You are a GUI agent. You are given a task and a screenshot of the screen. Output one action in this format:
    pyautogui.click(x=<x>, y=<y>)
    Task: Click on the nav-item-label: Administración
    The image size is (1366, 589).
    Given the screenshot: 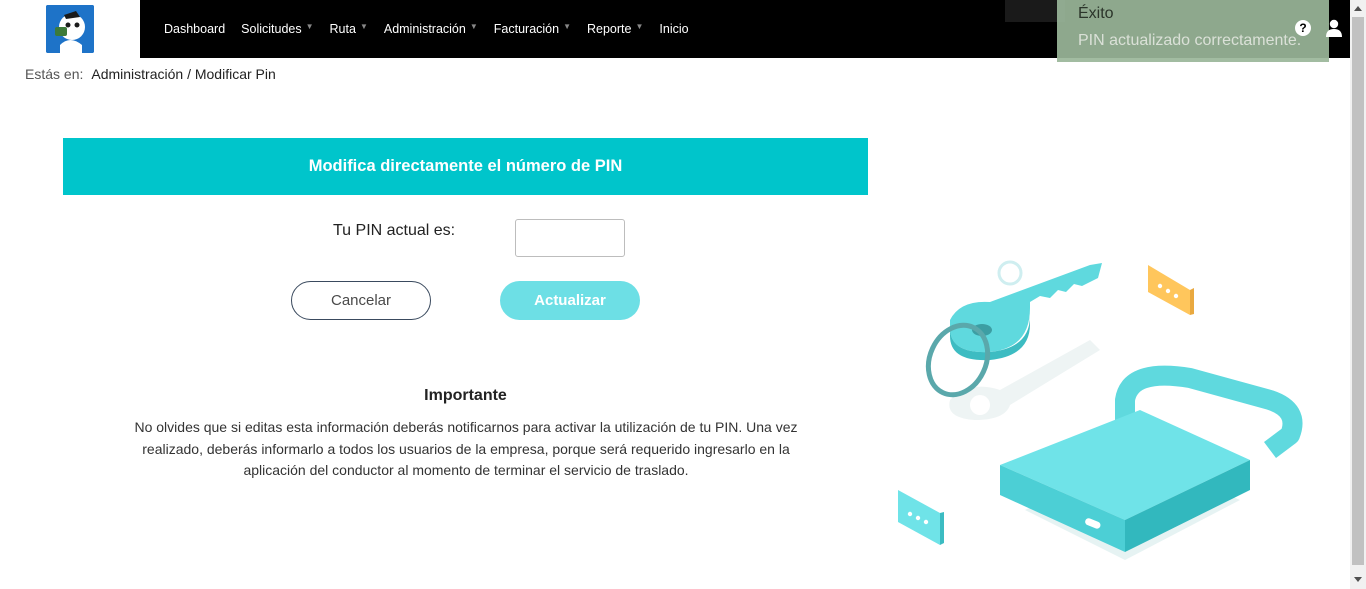 What is the action you would take?
    pyautogui.click(x=424, y=29)
    